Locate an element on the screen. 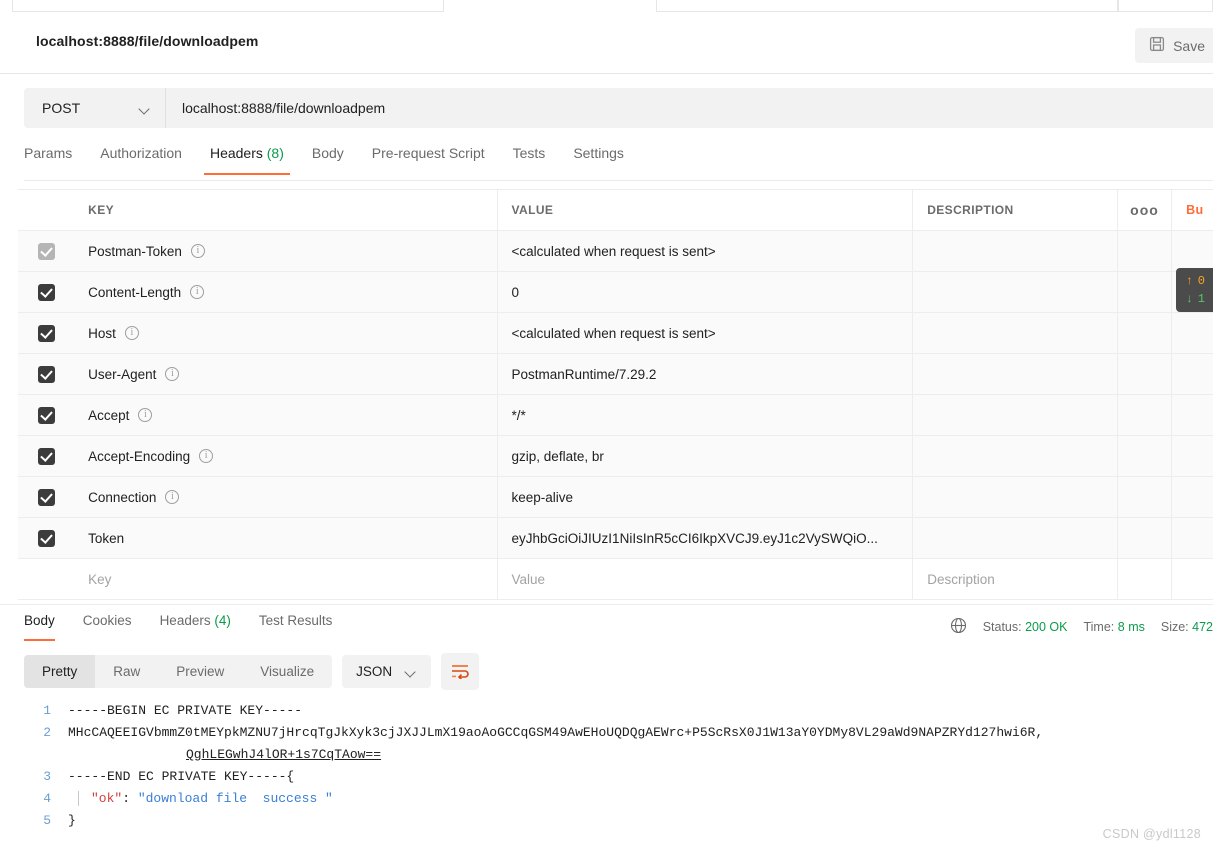 This screenshot has width=1213, height=849. response-tab-test-results: Test Results is located at coordinates (296, 627).